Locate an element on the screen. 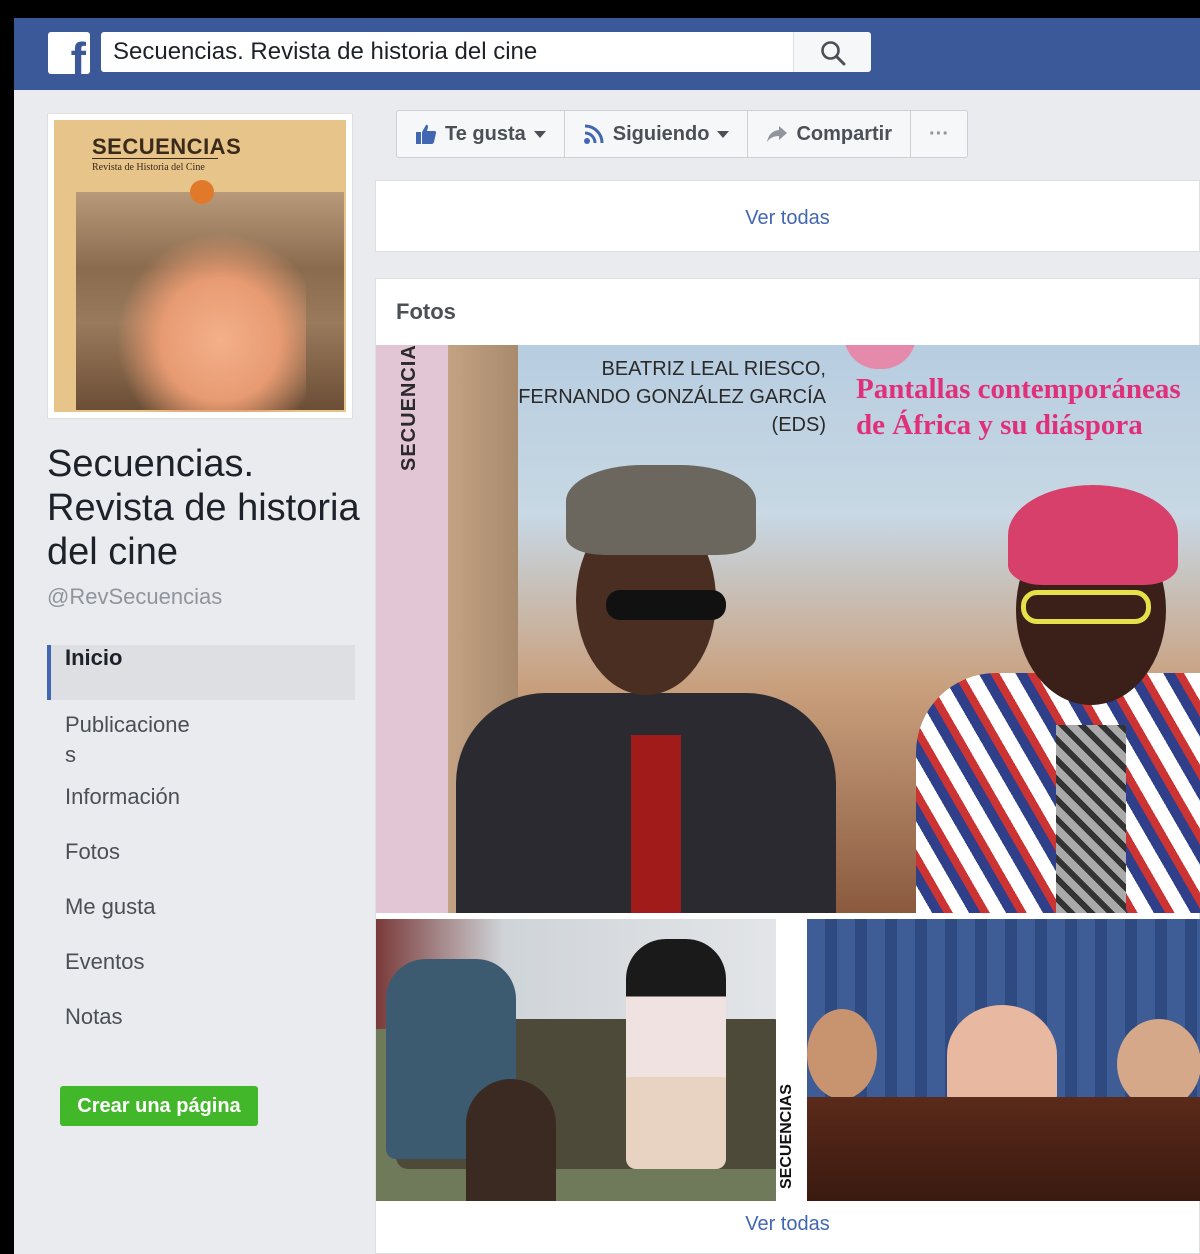  photo-bottom-left: SECUENCIAS is located at coordinates (589, 1060).